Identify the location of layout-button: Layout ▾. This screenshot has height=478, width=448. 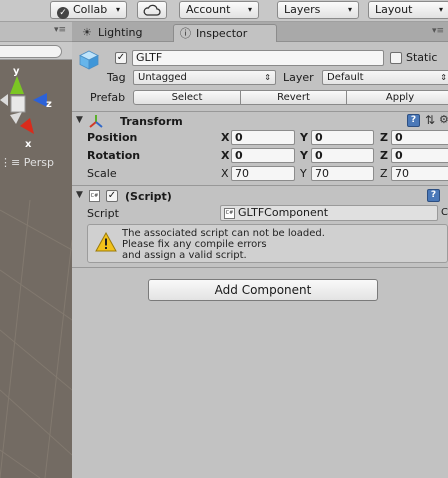
(408, 10).